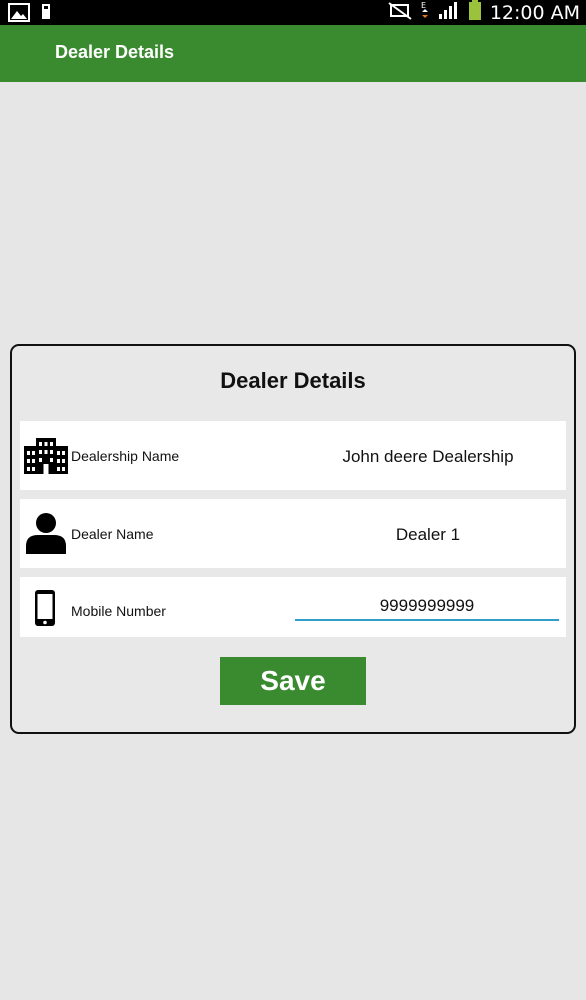 This screenshot has height=1000, width=586. What do you see at coordinates (112, 534) in the screenshot?
I see `dealer-name-label: Dealer Name` at bounding box center [112, 534].